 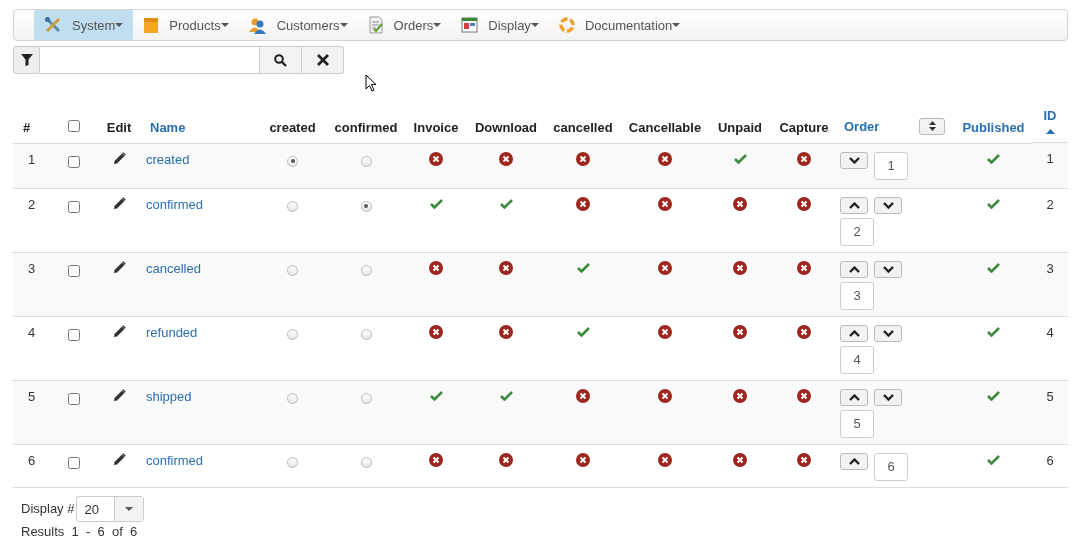 What do you see at coordinates (862, 126) in the screenshot?
I see `sort-link: Order` at bounding box center [862, 126].